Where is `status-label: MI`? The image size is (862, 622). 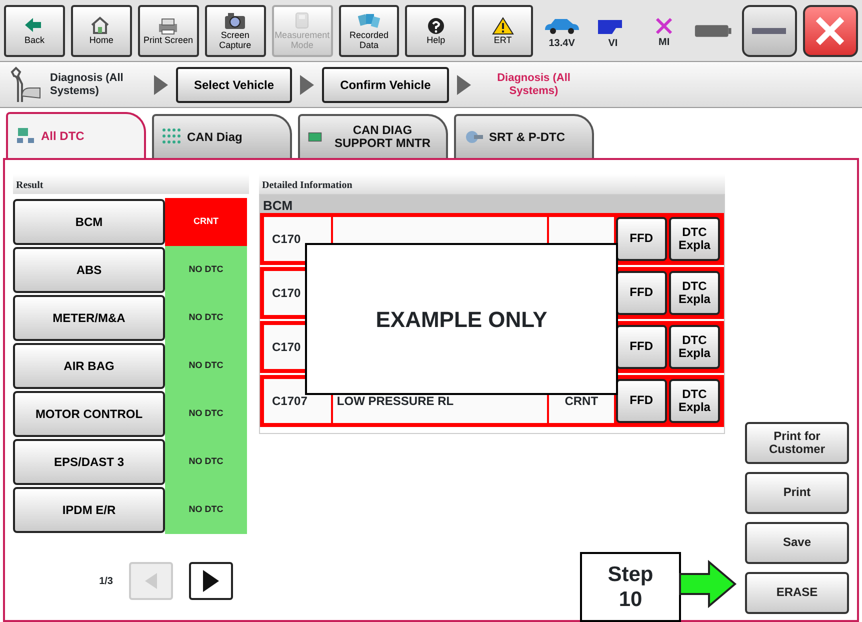 status-label: MI is located at coordinates (664, 43).